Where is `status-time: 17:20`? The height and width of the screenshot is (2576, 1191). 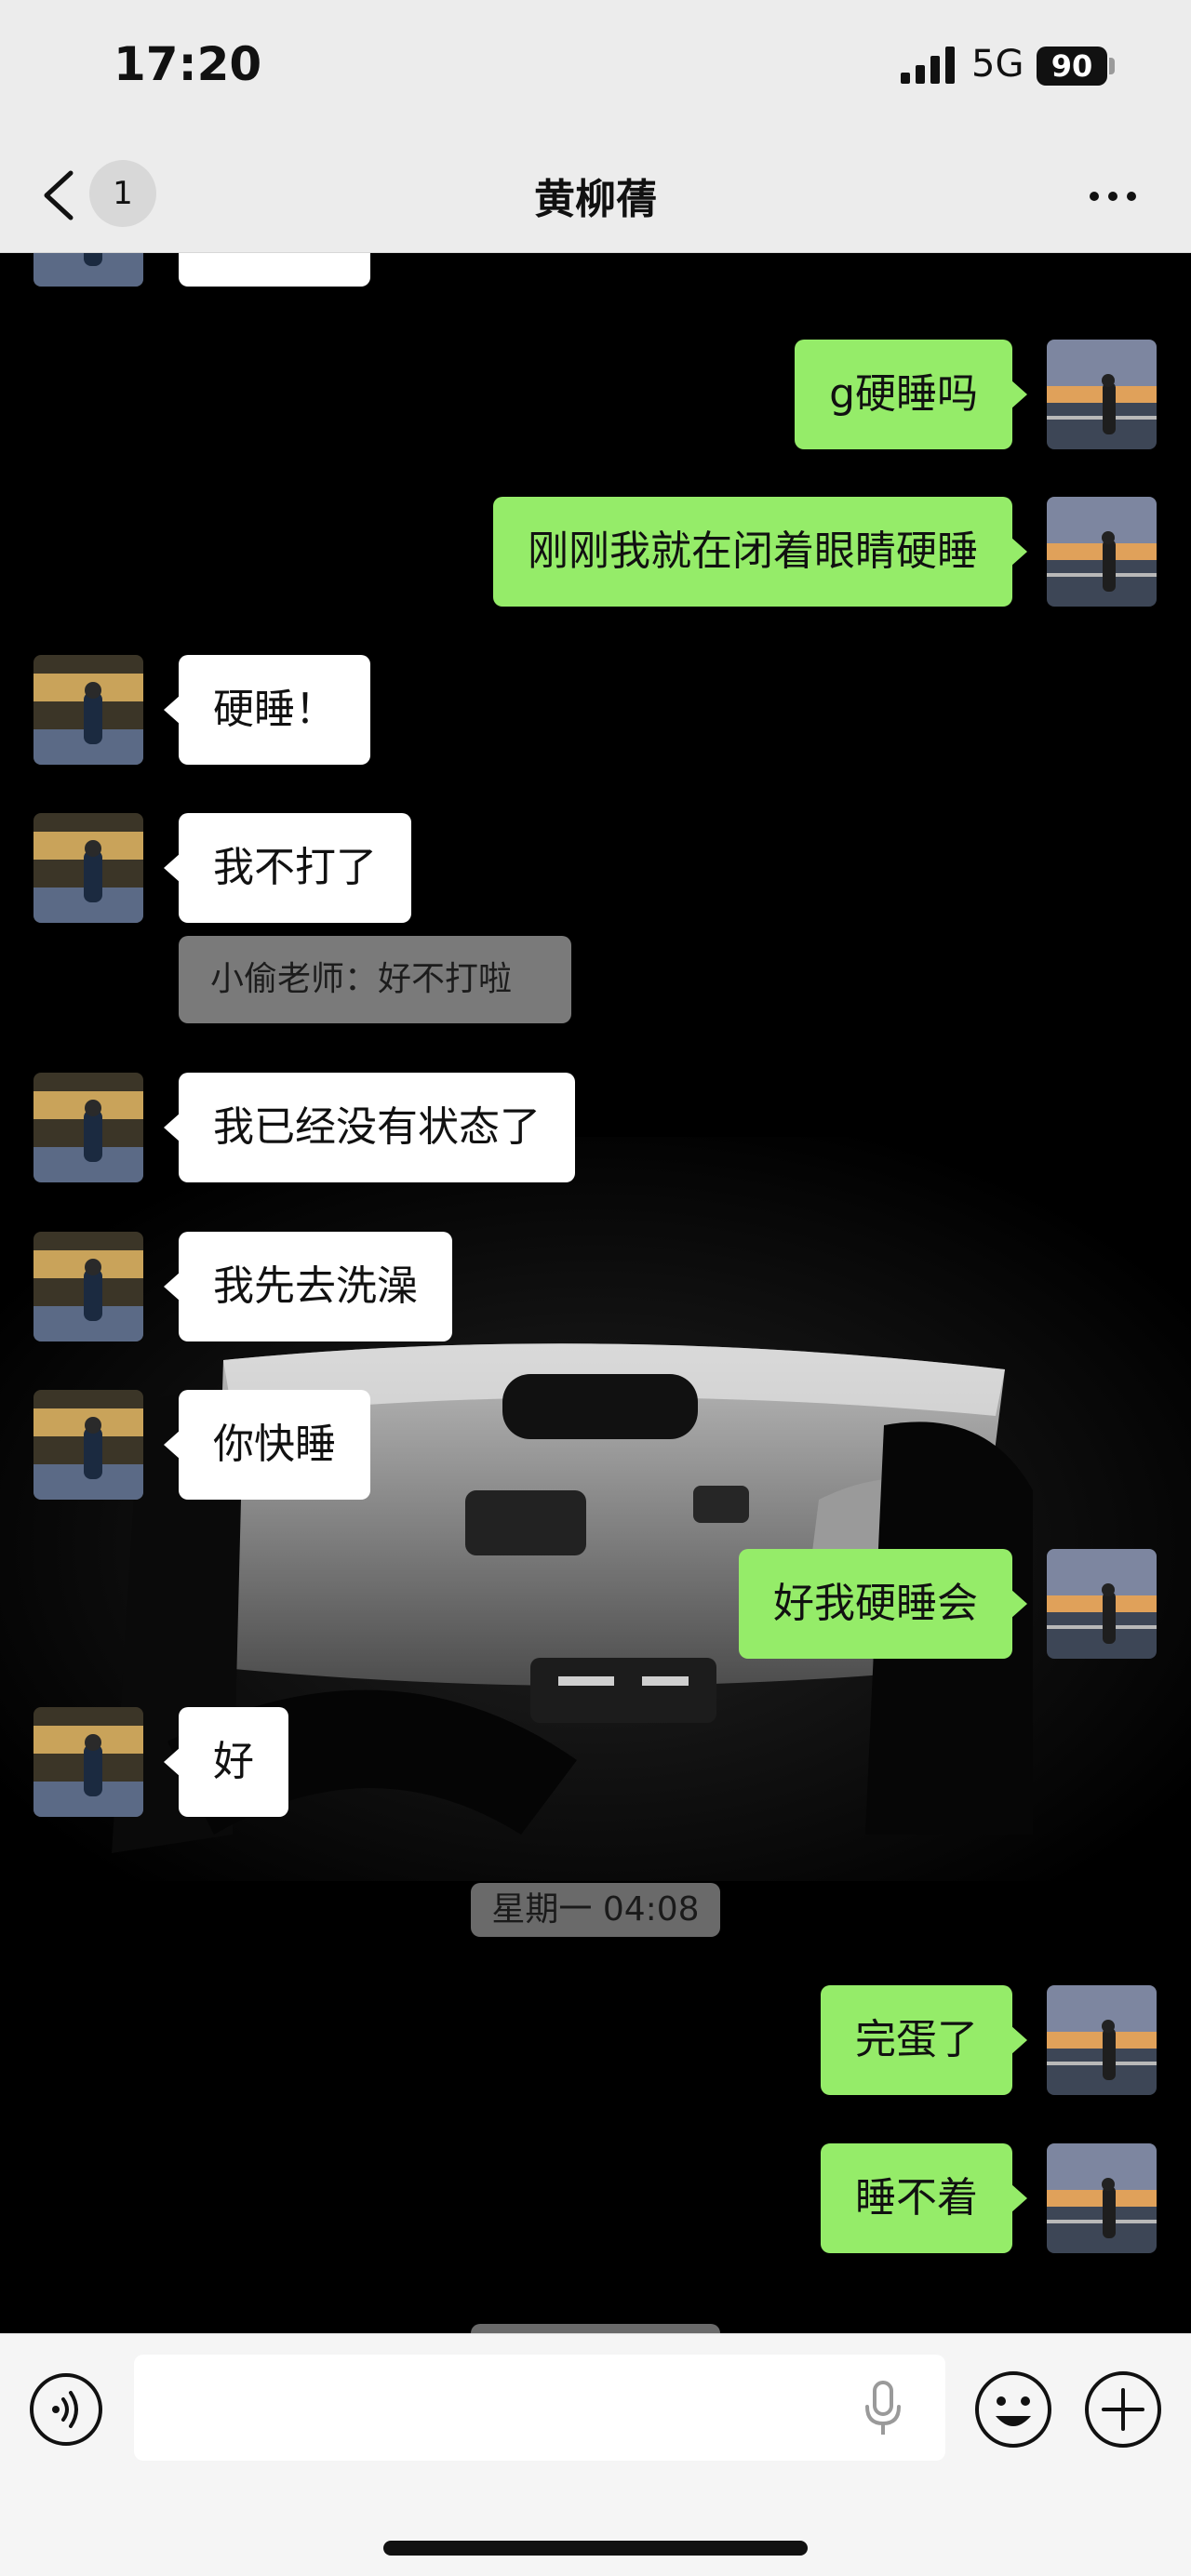 status-time: 17:20 is located at coordinates (188, 64).